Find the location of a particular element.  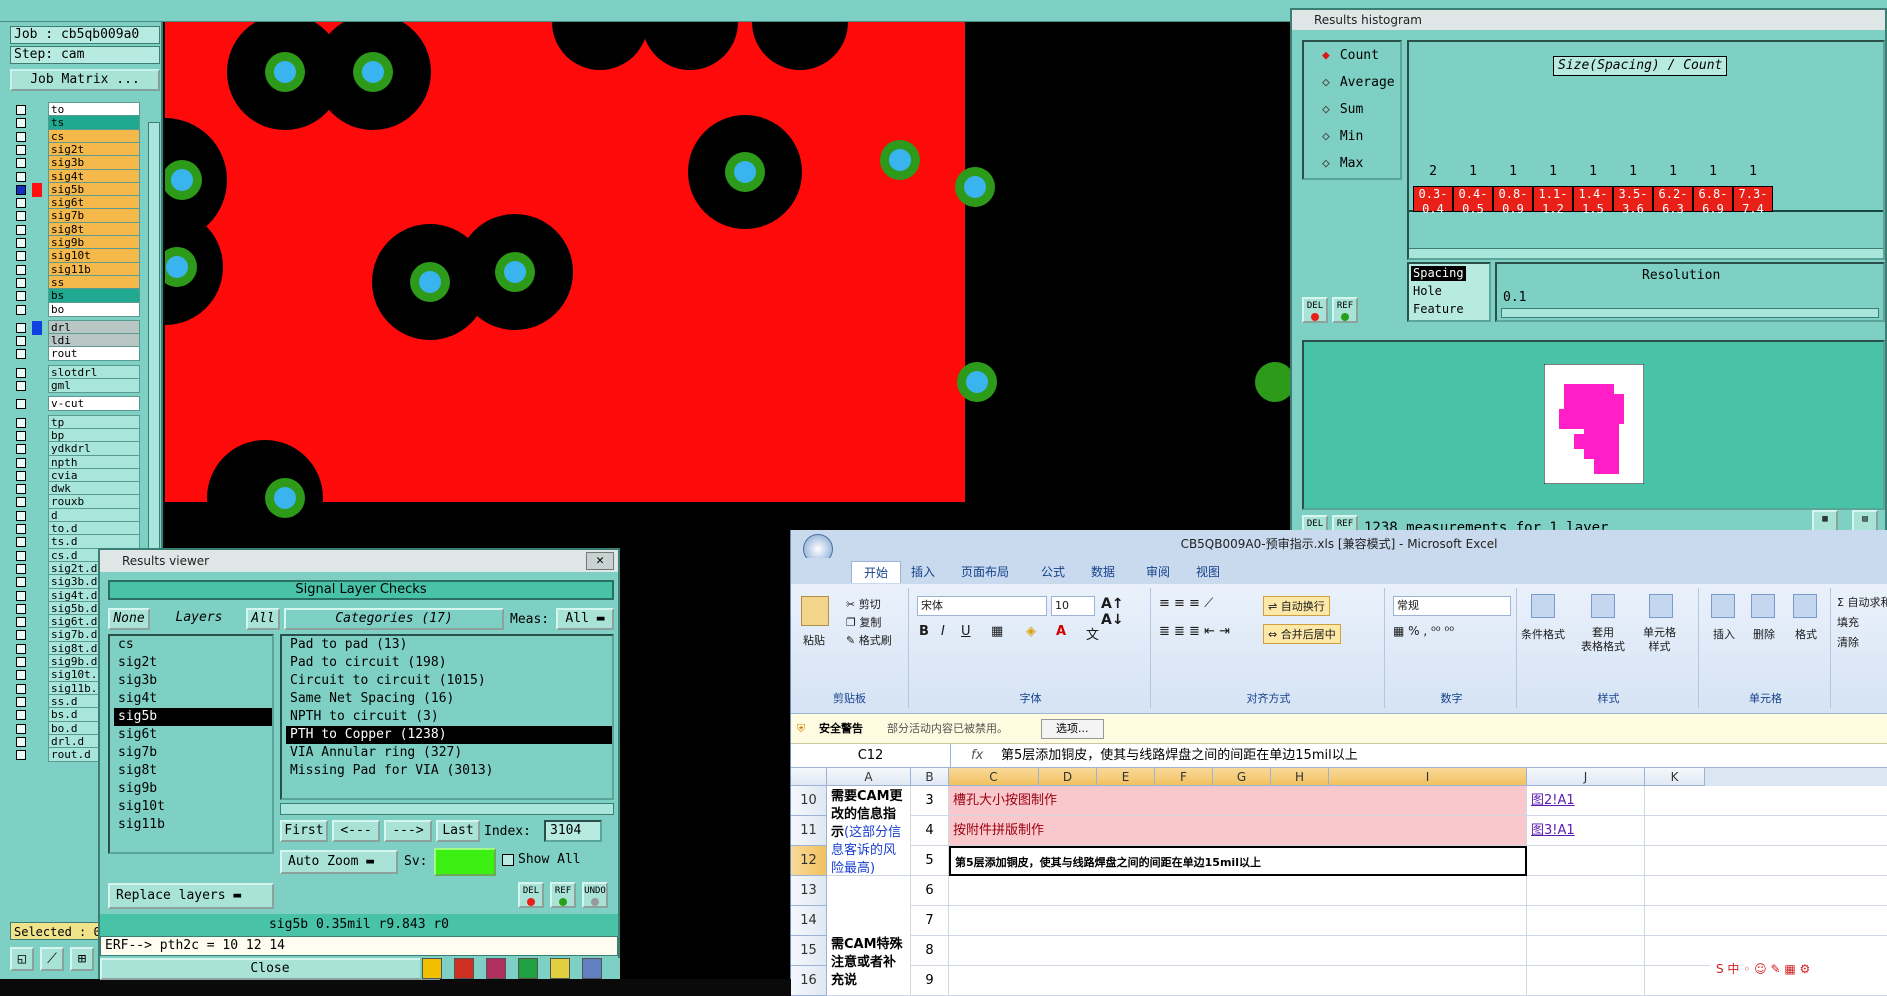

index-input: 3104 is located at coordinates (573, 831).